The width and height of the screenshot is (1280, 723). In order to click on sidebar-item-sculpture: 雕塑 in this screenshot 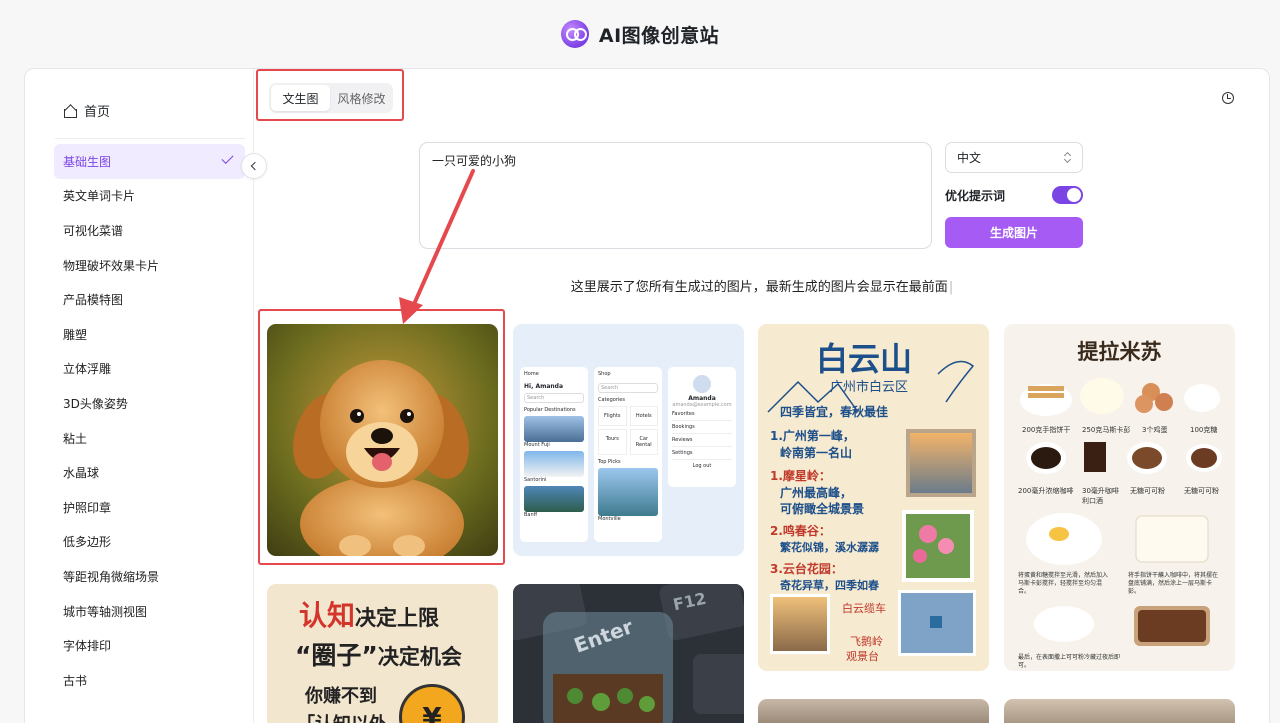, I will do `click(149, 334)`.